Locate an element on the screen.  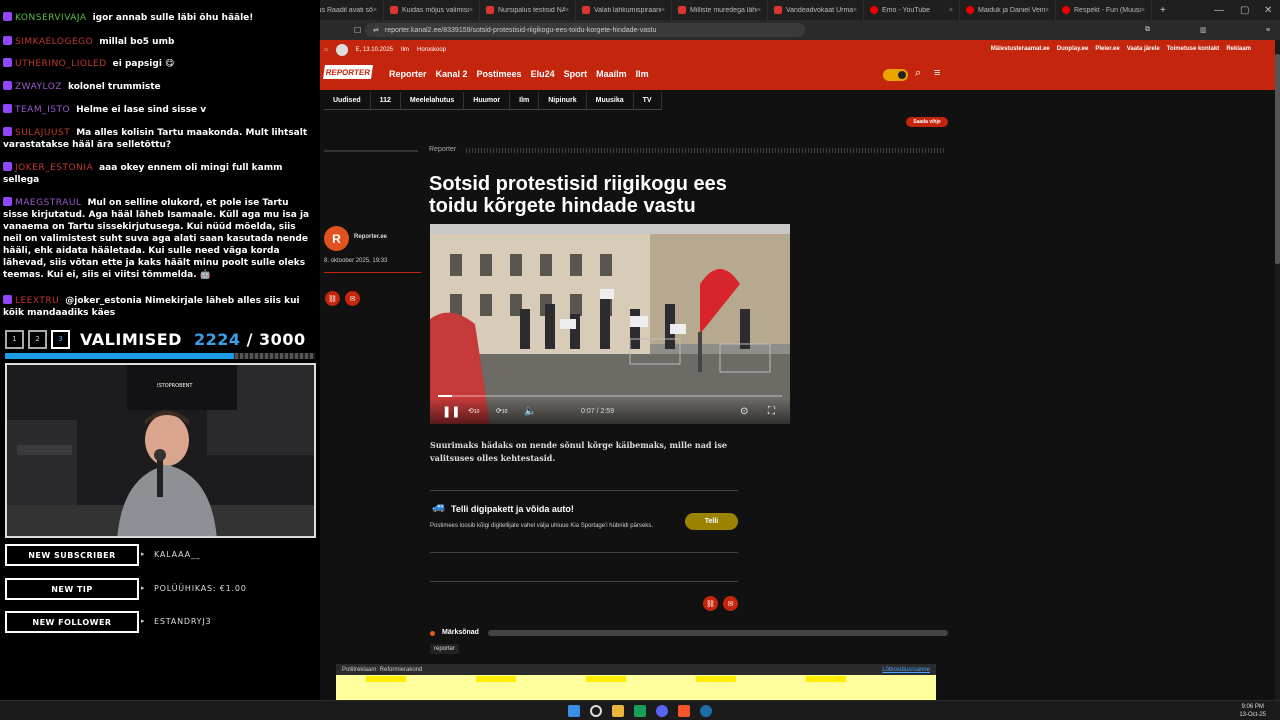
email-share-icon-bottom: ✉ is located at coordinates (730, 603).